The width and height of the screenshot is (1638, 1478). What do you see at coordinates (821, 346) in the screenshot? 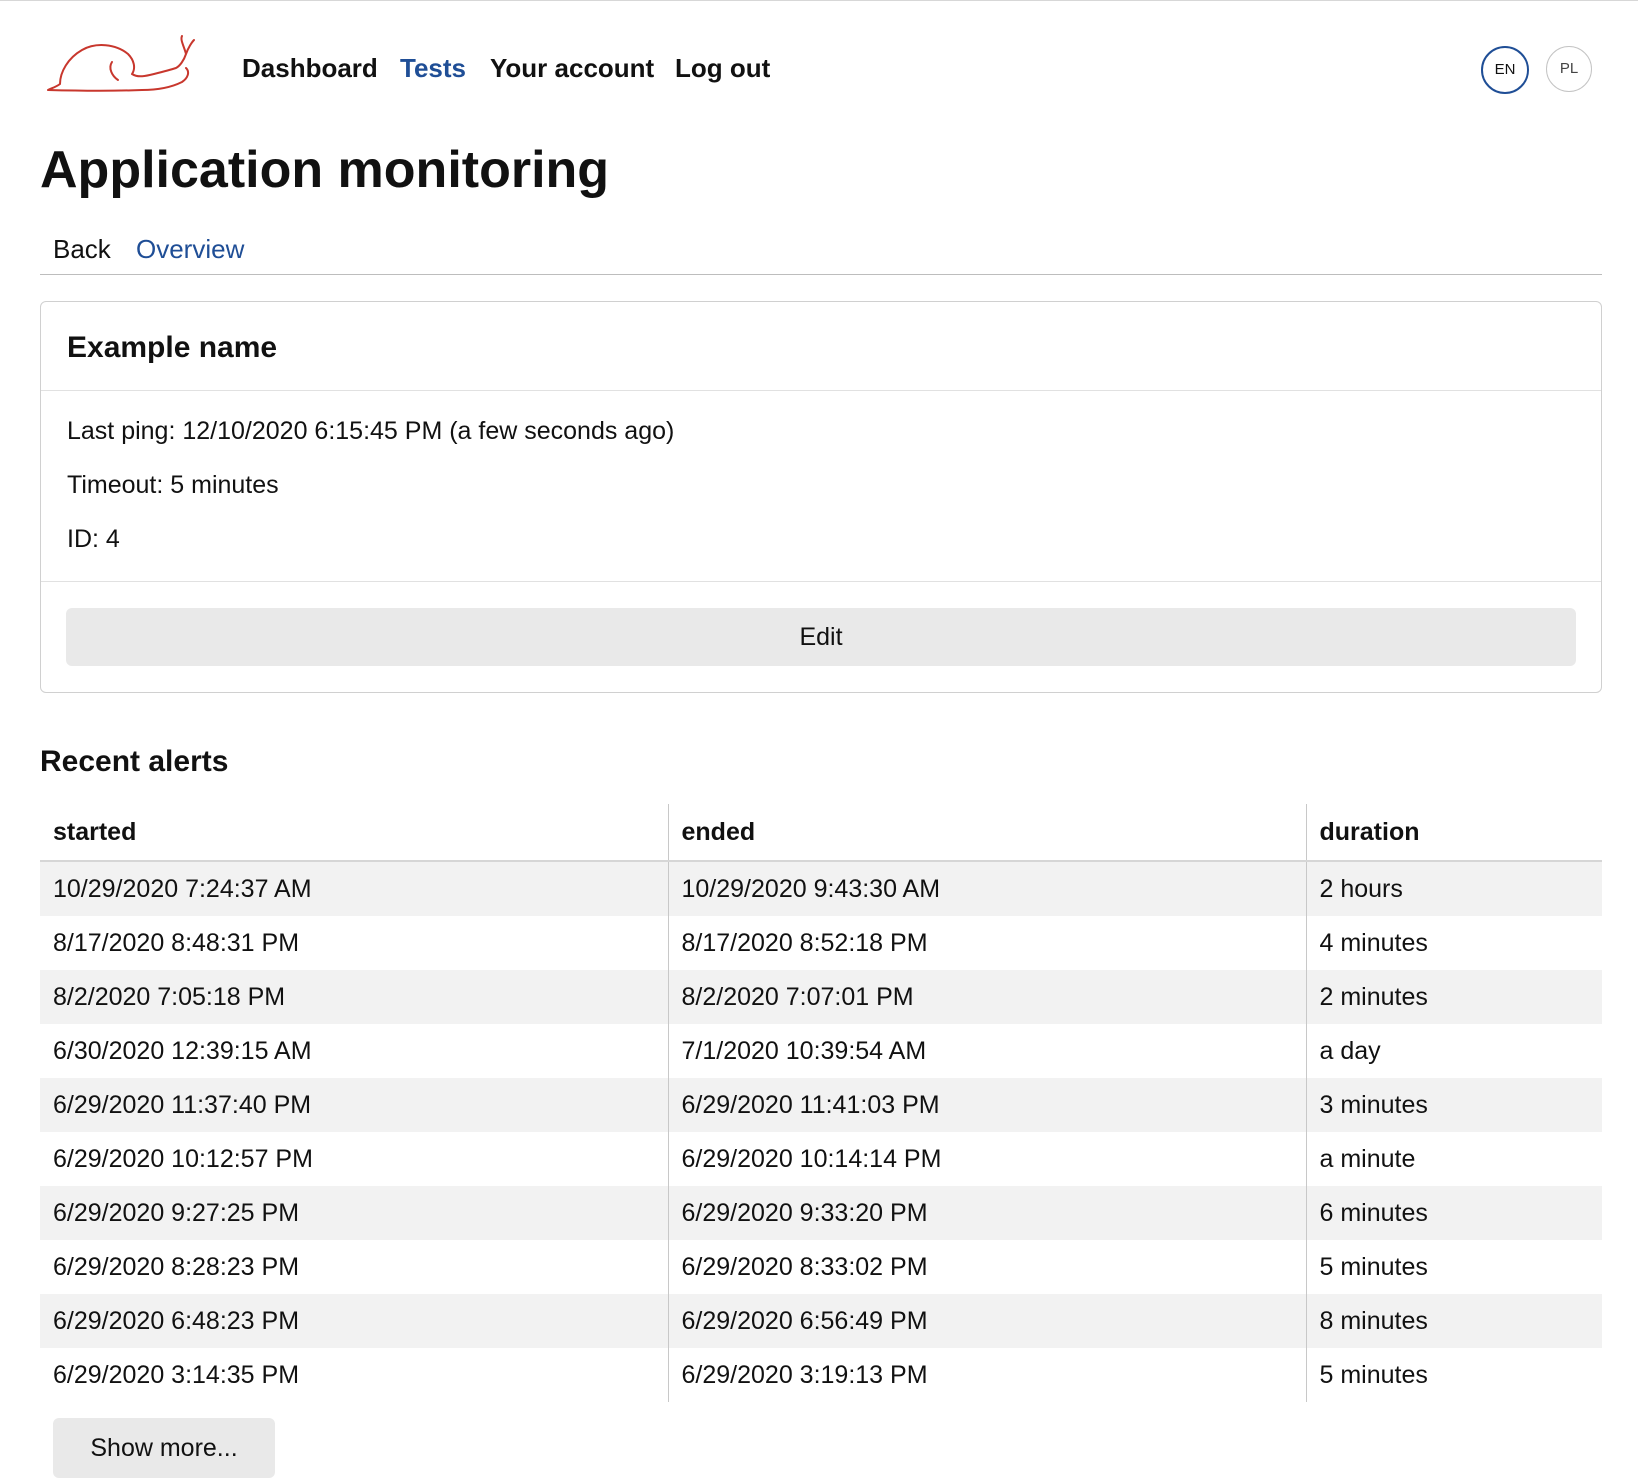
I see `card-header: Example name` at bounding box center [821, 346].